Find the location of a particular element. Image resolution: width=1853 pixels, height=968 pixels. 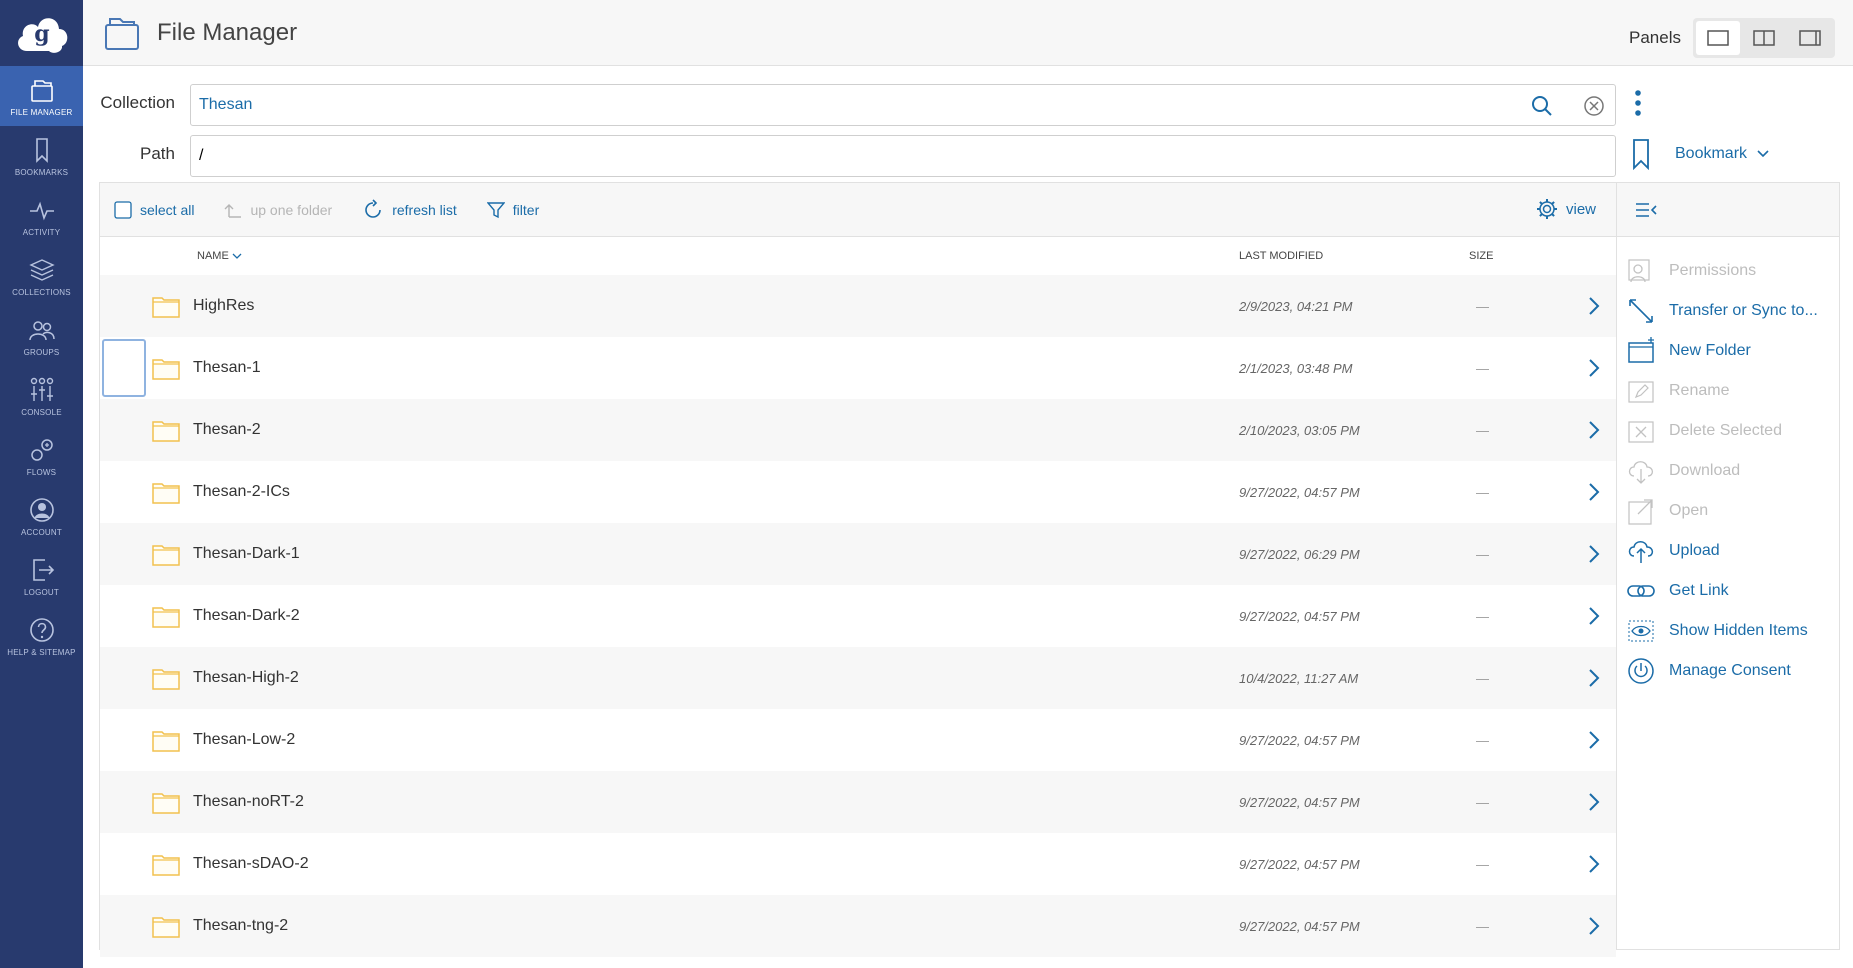

action-rename: Rename is located at coordinates (1728, 391).